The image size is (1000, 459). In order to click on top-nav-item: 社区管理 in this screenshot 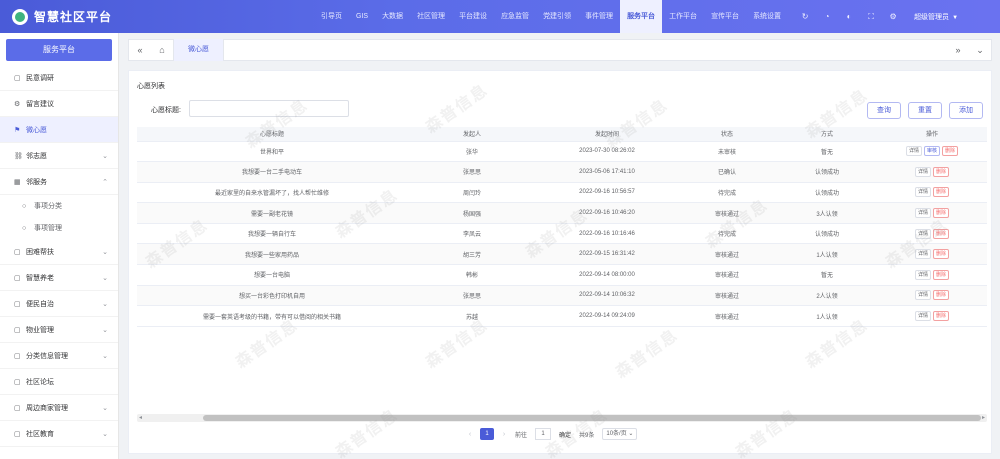, I will do `click(431, 16)`.